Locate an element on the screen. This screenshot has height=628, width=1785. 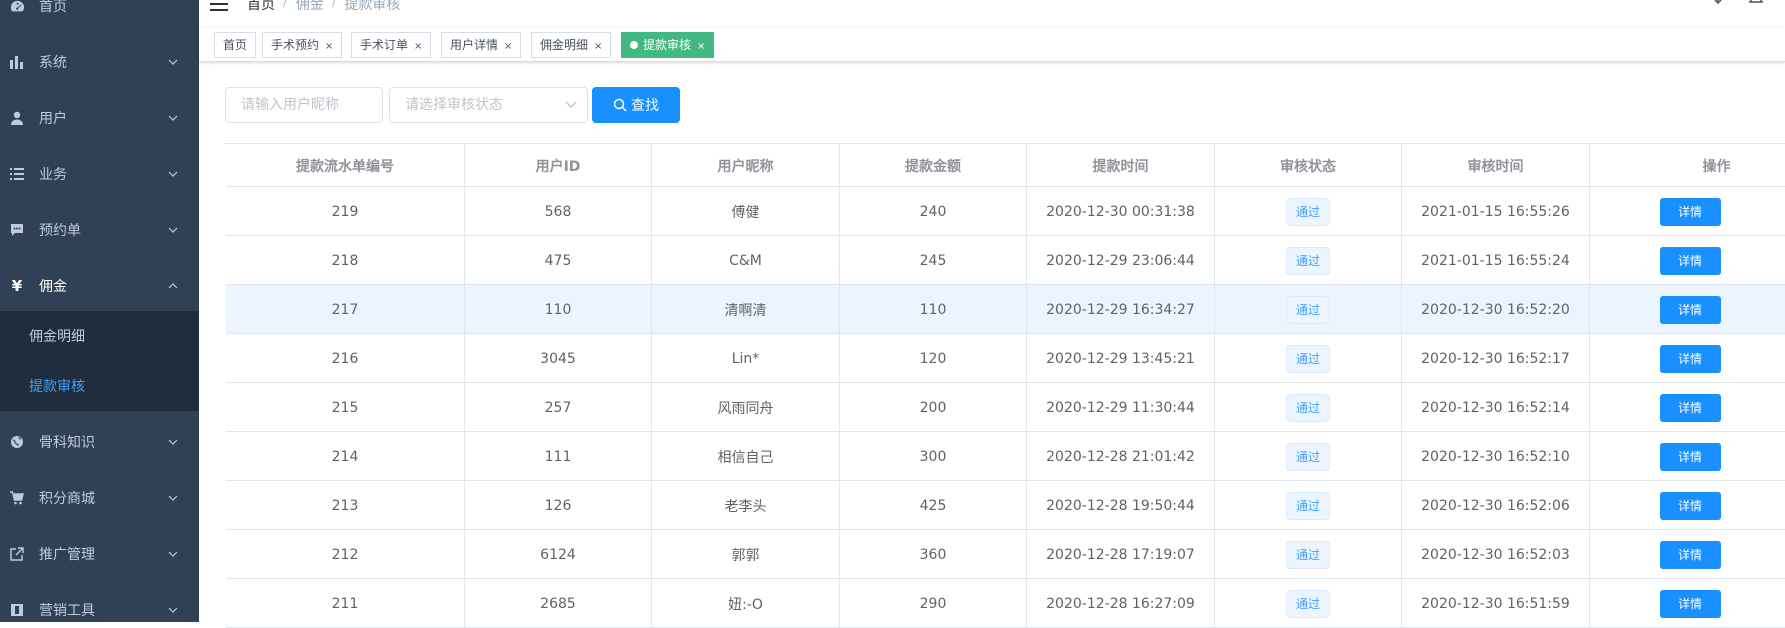
table-cell-time: 2020-12-29 13:45:21 is located at coordinates (1121, 358).